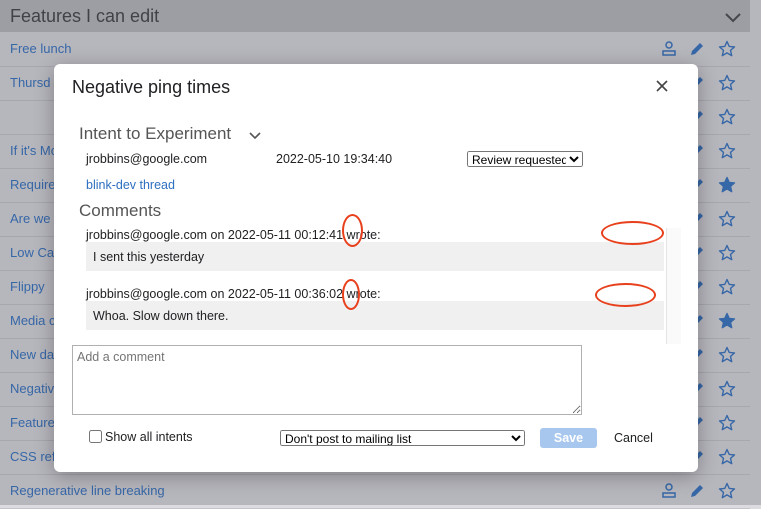 Image resolution: width=761 pixels, height=509 pixels. What do you see at coordinates (120, 210) in the screenshot?
I see `comments-title: Comments` at bounding box center [120, 210].